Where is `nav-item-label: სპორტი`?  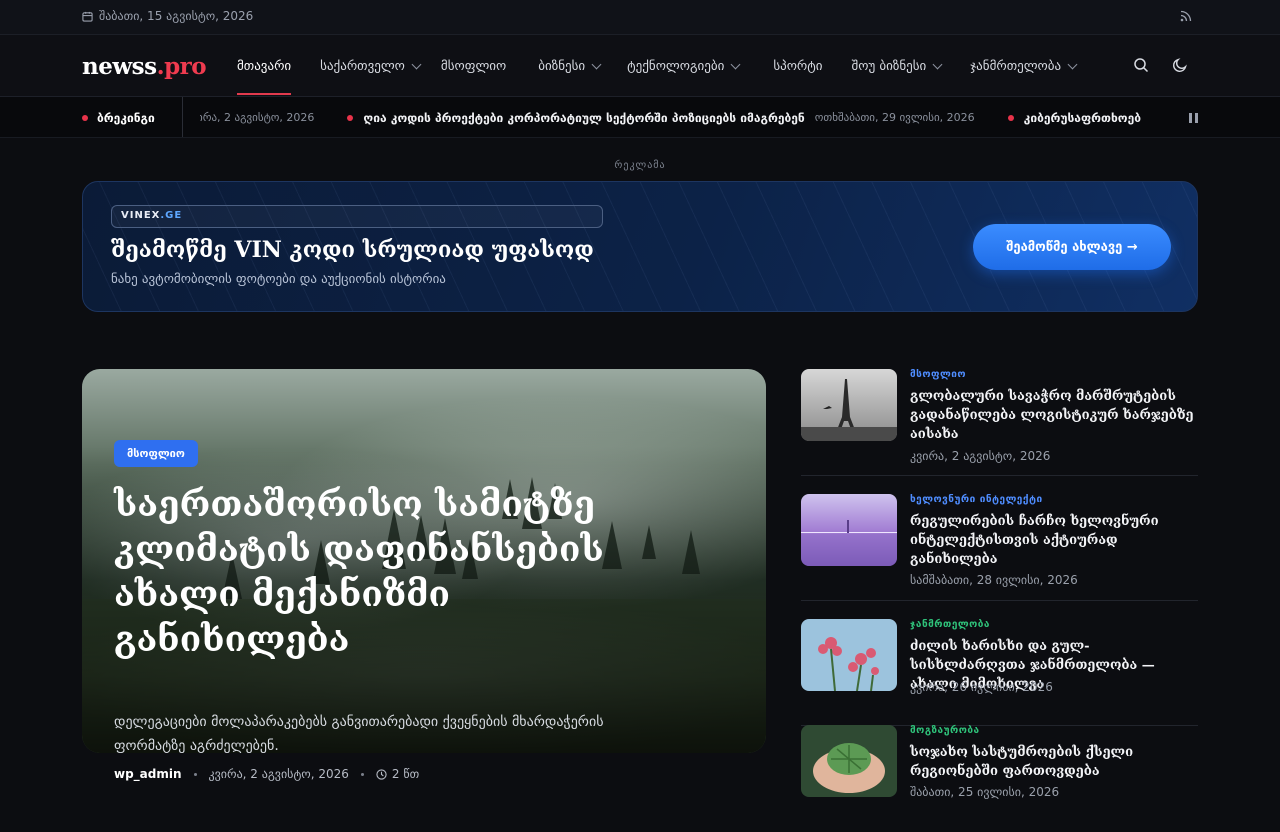
nav-item-label: სპორტი is located at coordinates (798, 66).